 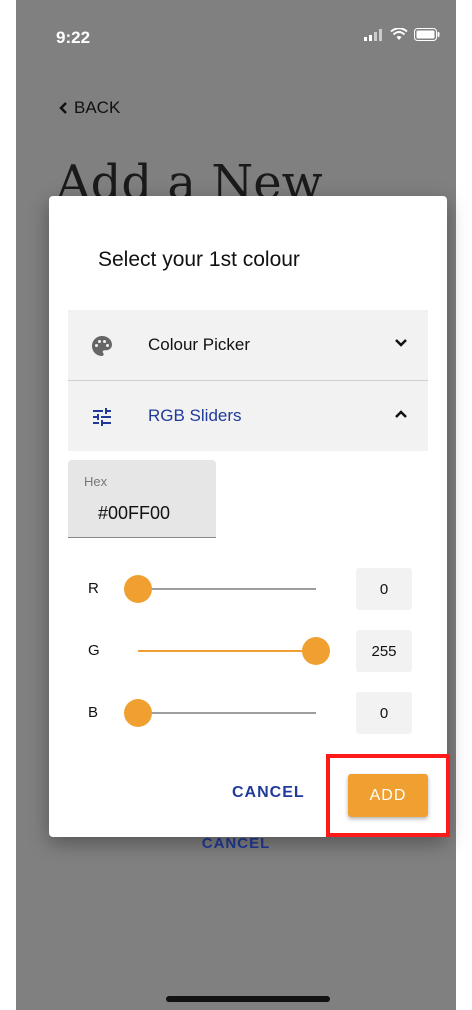 I want to click on slider-row-blue: B 0, so click(x=248, y=713).